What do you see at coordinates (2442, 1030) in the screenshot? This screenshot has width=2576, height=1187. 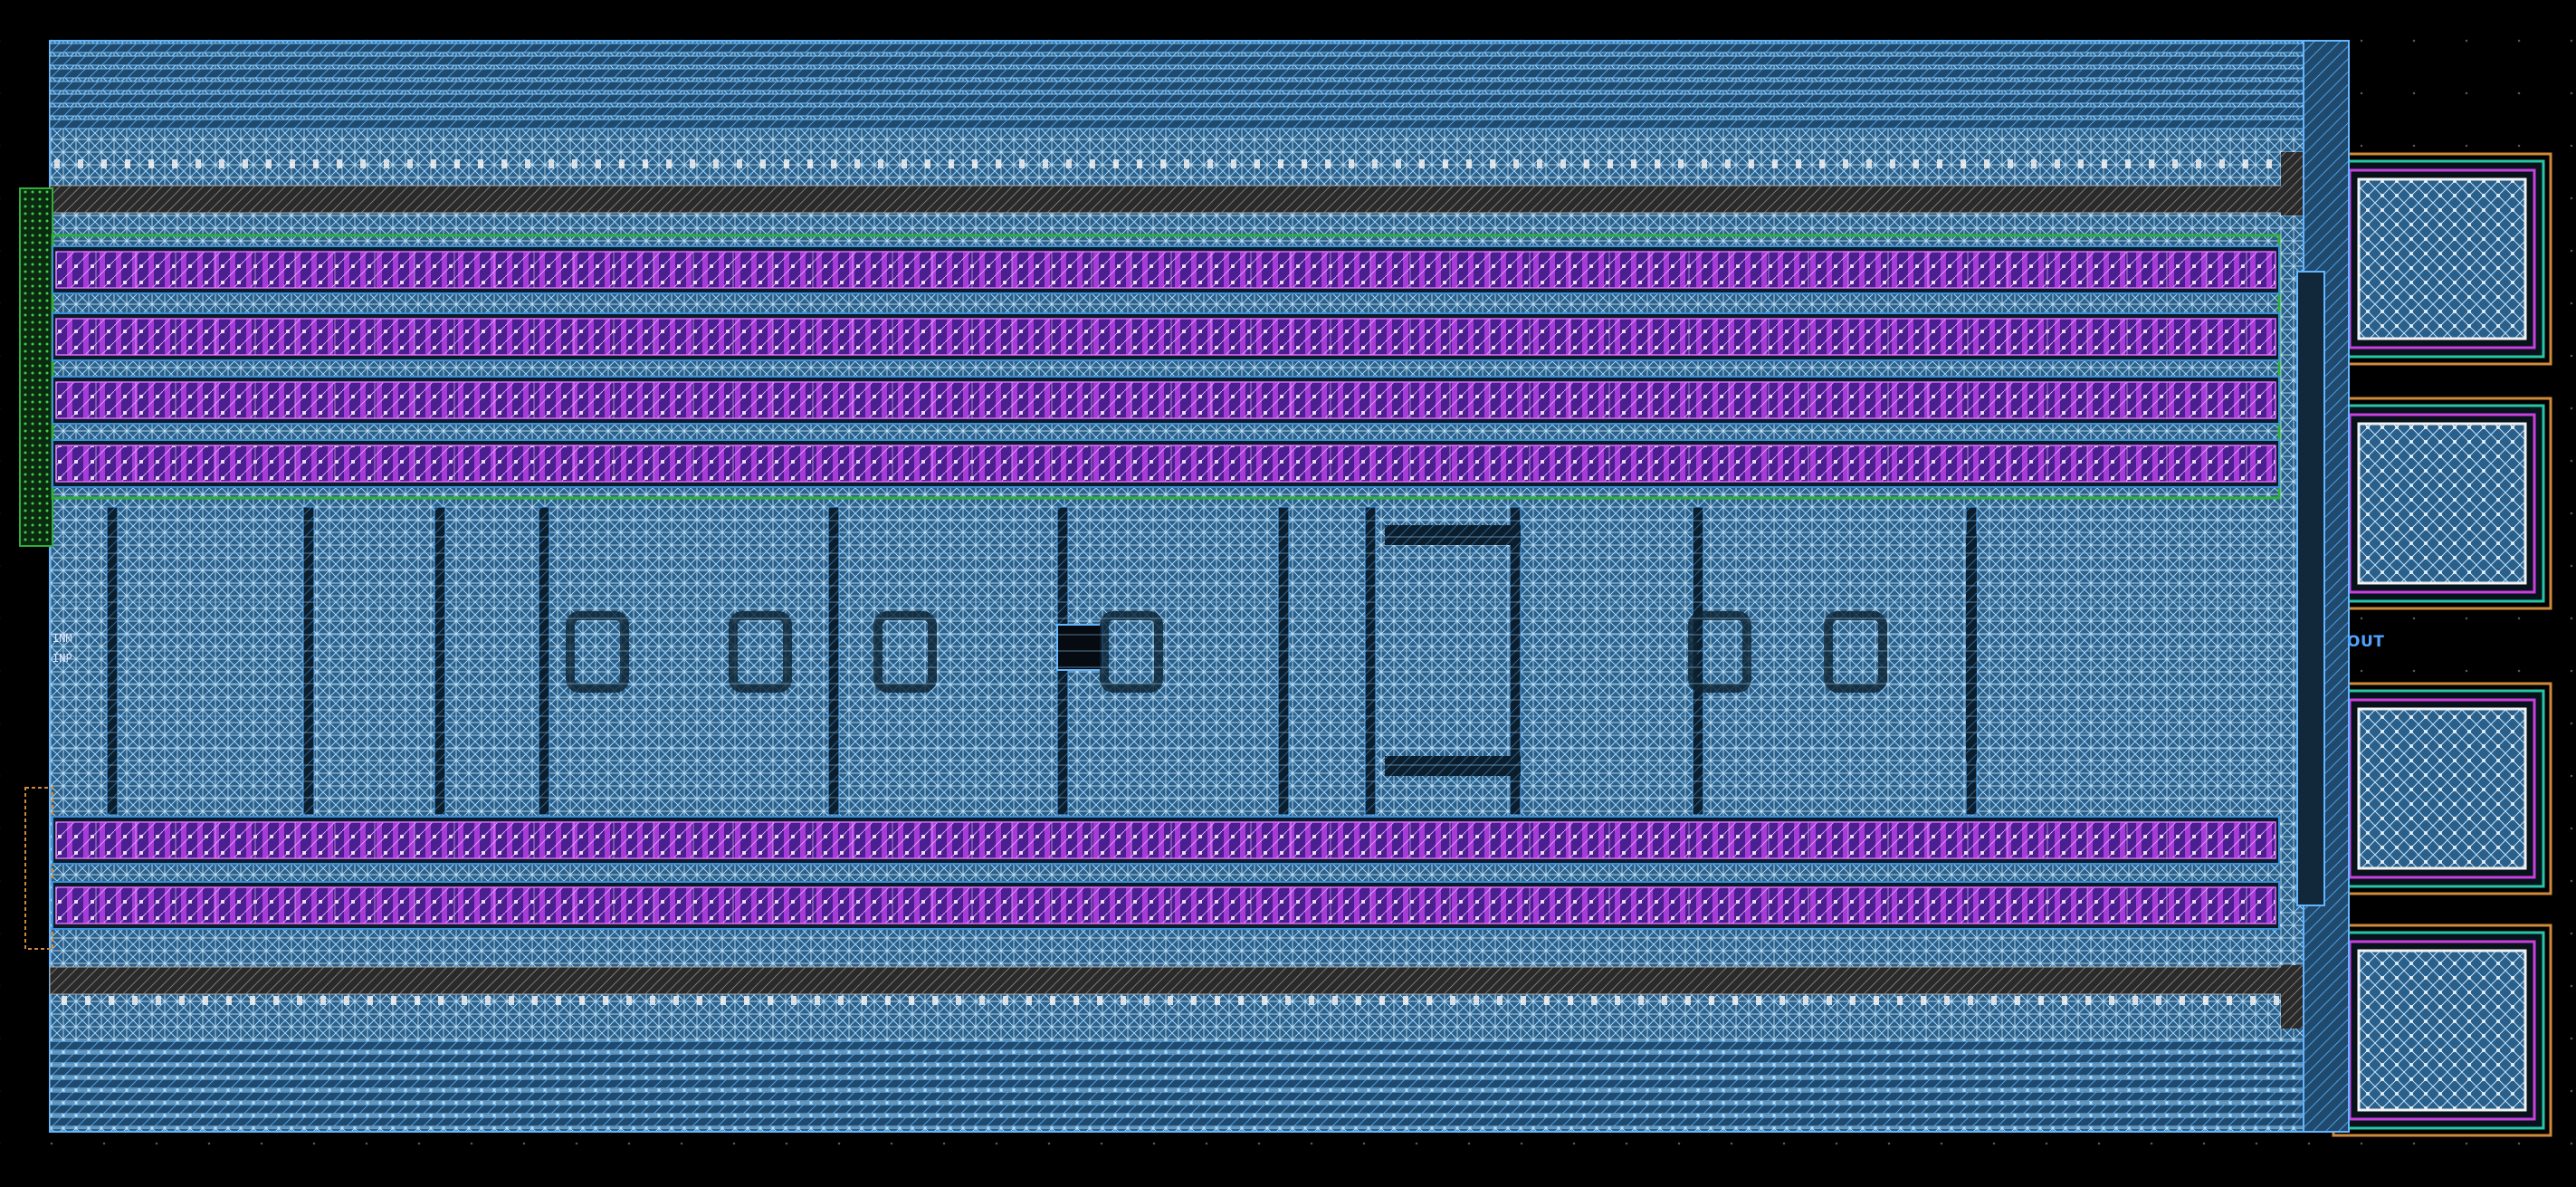 I see `bond-pad-icon` at bounding box center [2442, 1030].